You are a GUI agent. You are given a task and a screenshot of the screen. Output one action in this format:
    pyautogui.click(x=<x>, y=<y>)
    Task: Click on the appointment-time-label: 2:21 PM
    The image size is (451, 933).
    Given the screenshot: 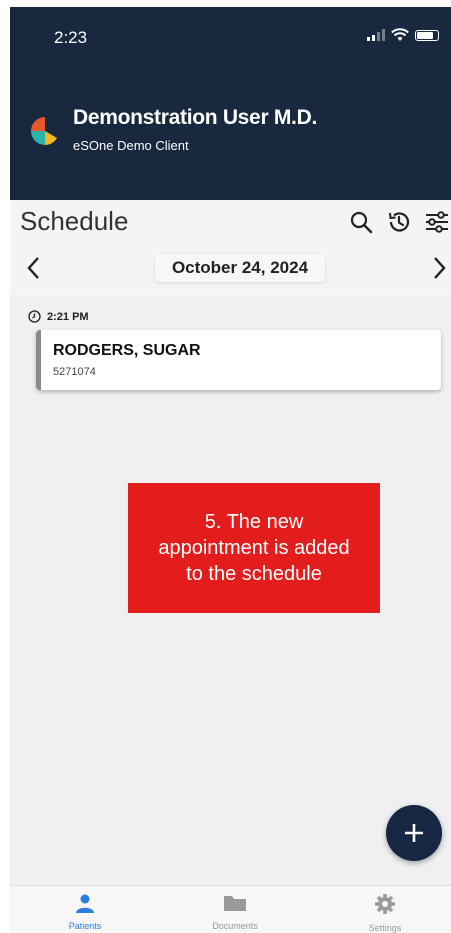 What is the action you would take?
    pyautogui.click(x=68, y=316)
    